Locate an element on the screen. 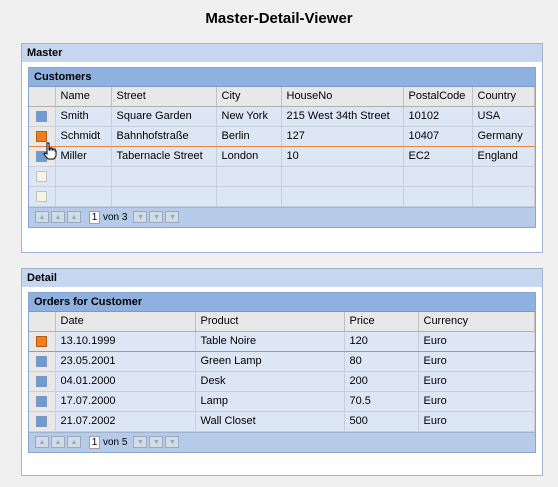 The height and width of the screenshot is (487, 558). orders-pager: ▲ ▲ ▲ 1 von 5 ▼ ▼ ▼ is located at coordinates (282, 441).